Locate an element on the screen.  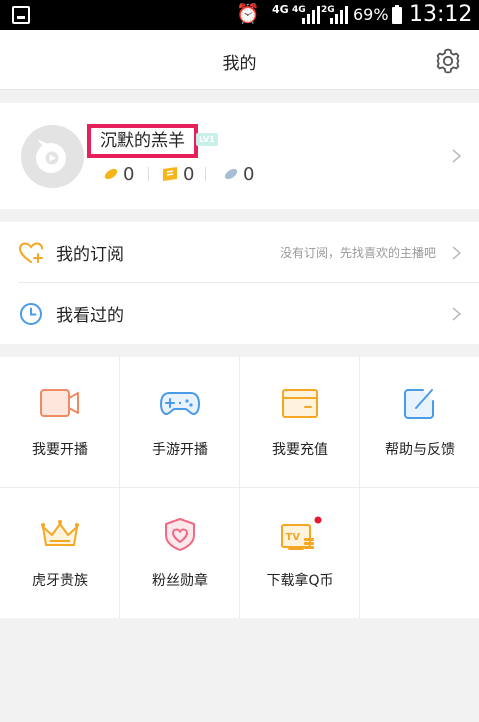
heart-plus-icon is located at coordinates (30, 252).